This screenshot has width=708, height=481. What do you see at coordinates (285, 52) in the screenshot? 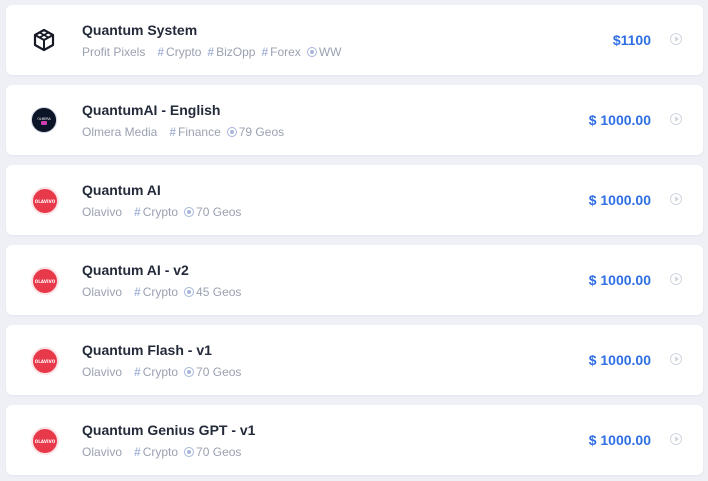
I see `offer-tag-label: Forex` at bounding box center [285, 52].